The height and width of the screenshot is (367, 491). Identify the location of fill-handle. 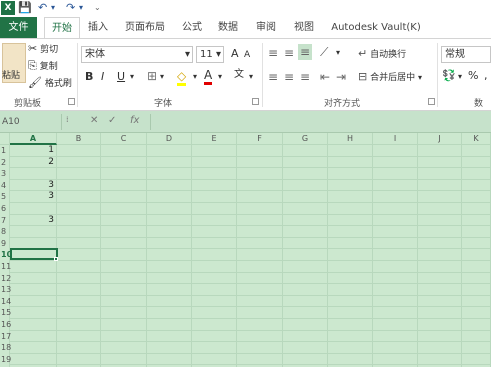
(56, 259).